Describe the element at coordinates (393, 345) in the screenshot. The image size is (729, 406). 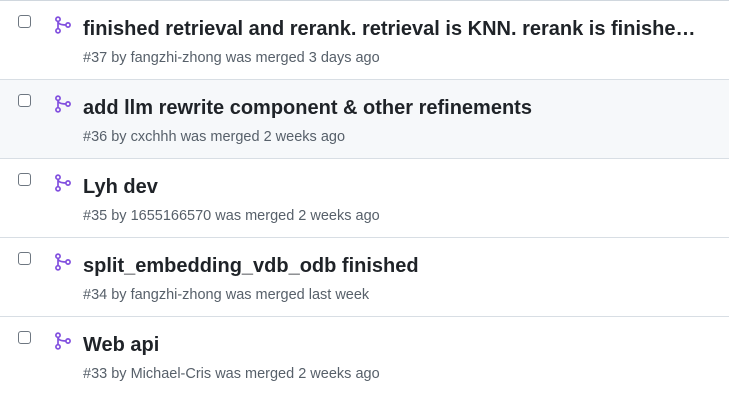
I see `pull-request-title-link: Web api` at that location.